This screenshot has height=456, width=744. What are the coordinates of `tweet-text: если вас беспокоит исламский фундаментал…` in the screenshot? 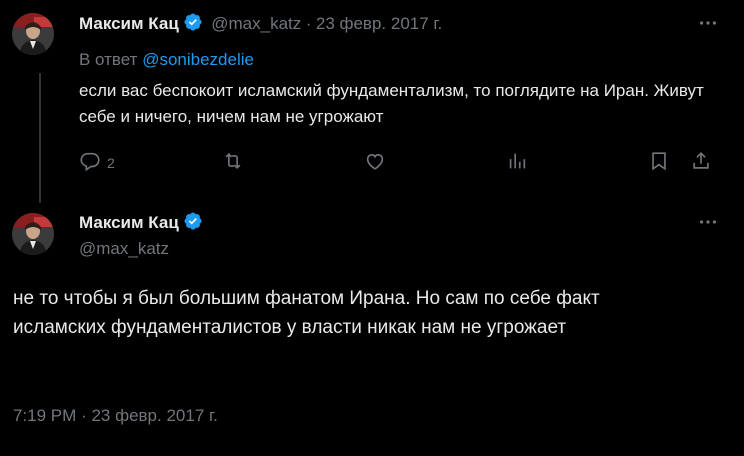 It's located at (391, 103).